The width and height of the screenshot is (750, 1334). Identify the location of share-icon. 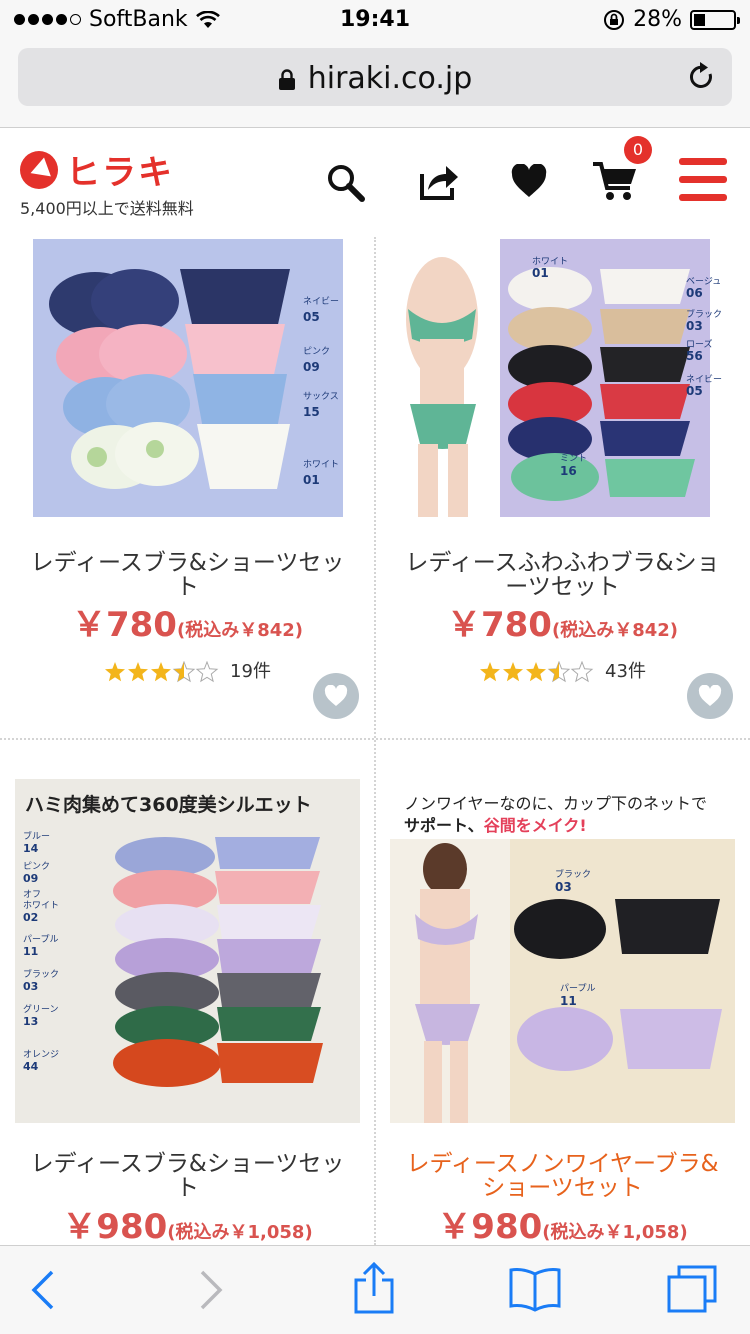
(374, 1288).